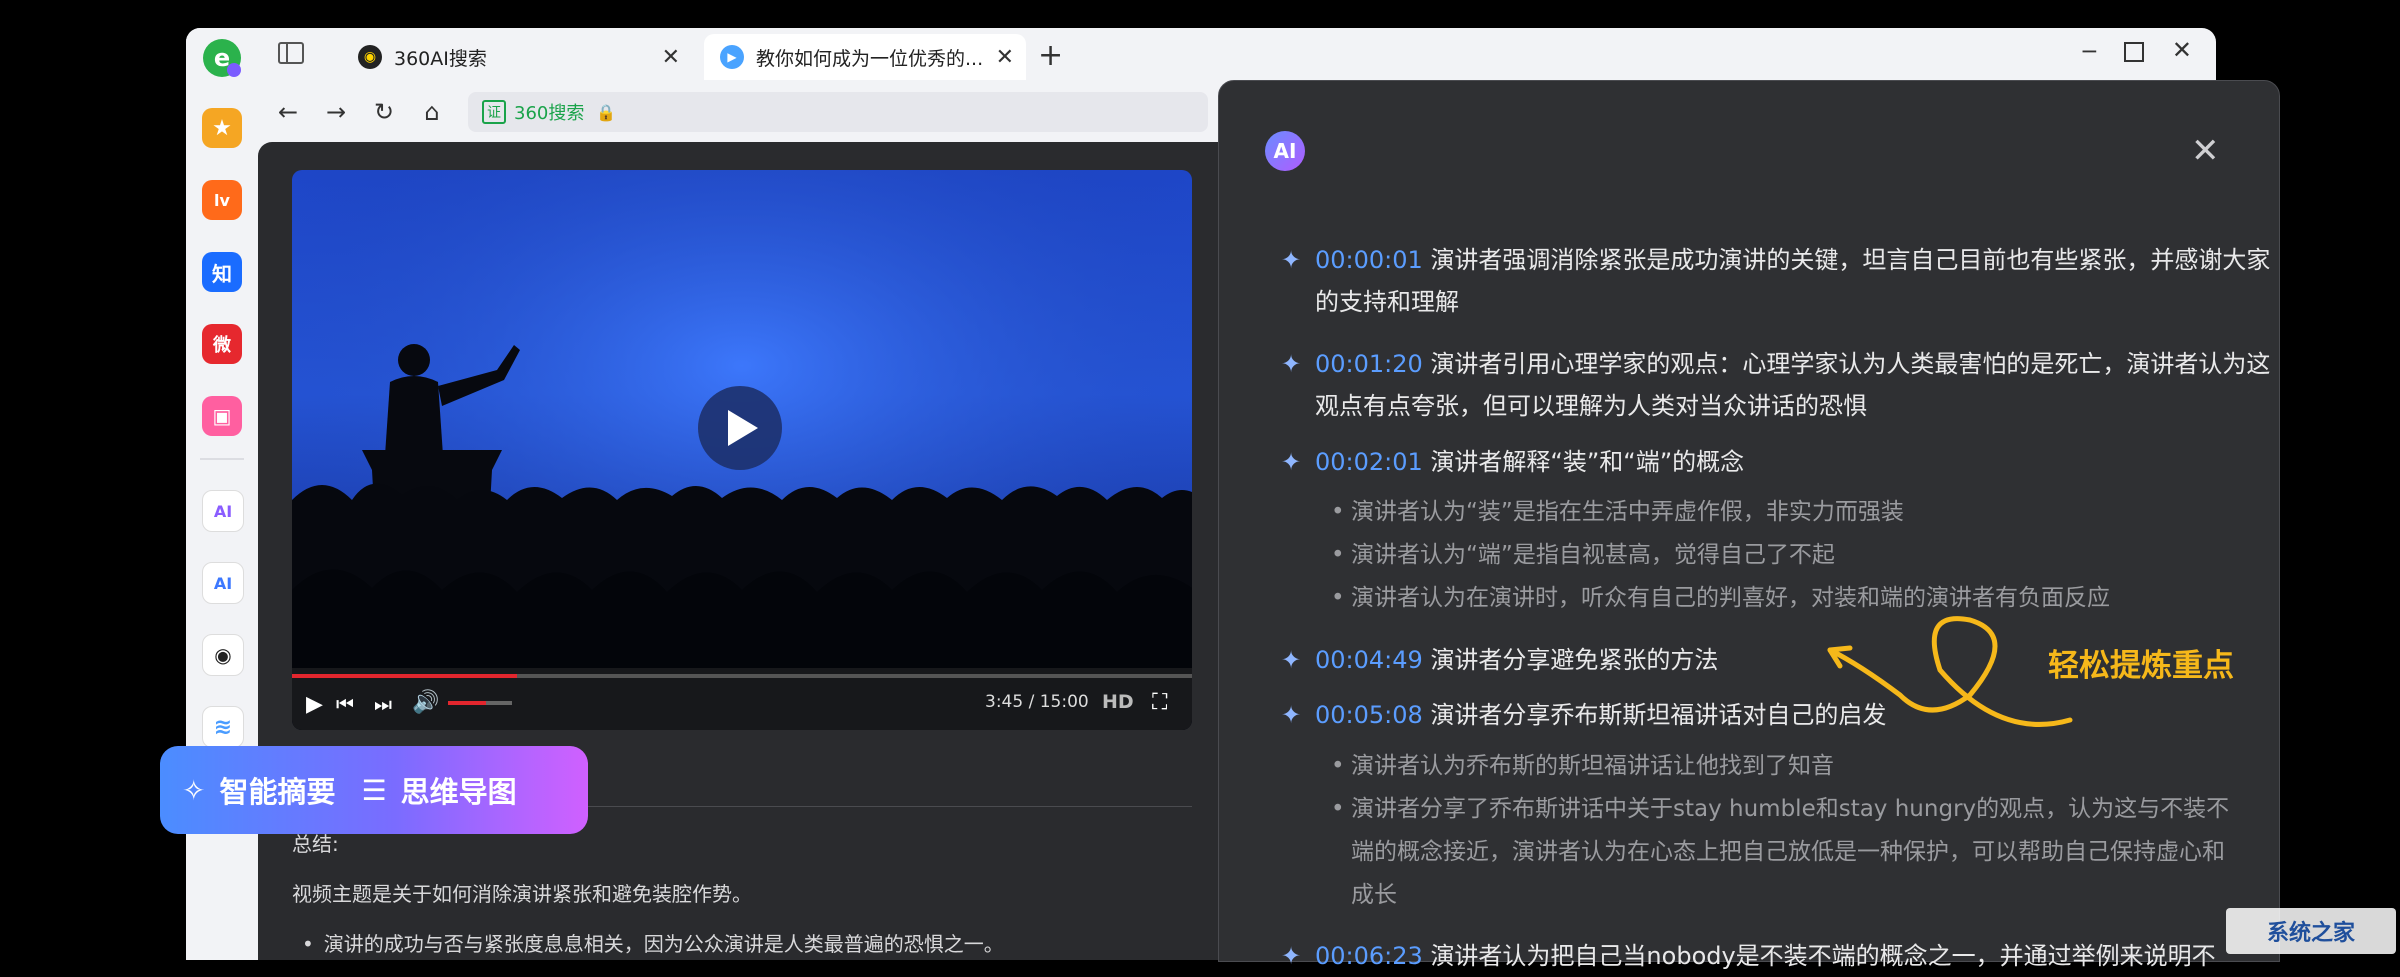 This screenshot has width=2400, height=977. I want to click on play-icon: ▶, so click(314, 704).